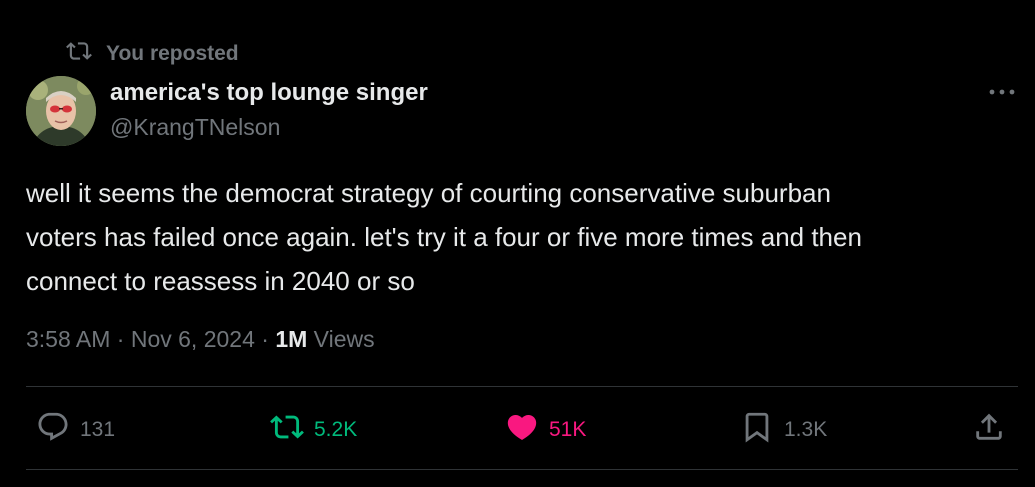  I want to click on heart-icon, so click(522, 430).